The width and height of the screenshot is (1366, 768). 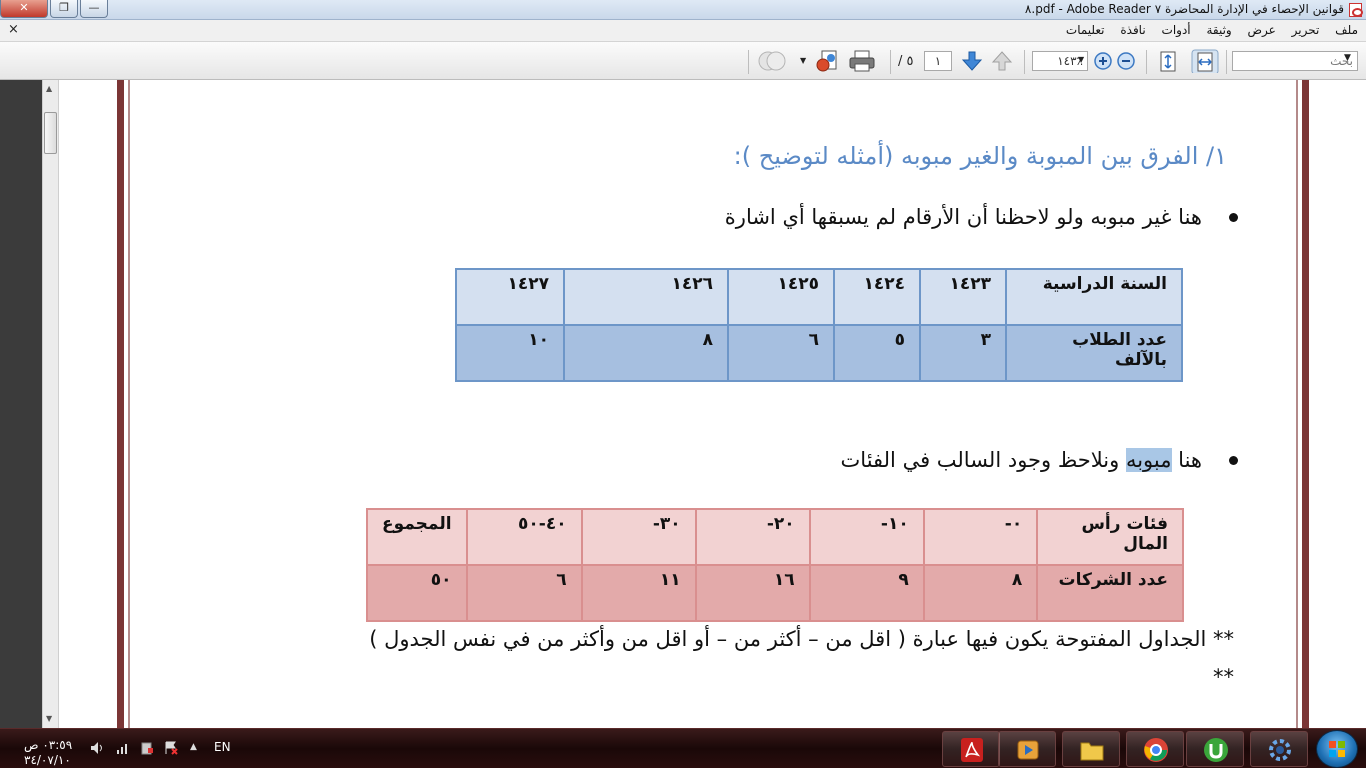 What do you see at coordinates (862, 61) in the screenshot?
I see `print-icon` at bounding box center [862, 61].